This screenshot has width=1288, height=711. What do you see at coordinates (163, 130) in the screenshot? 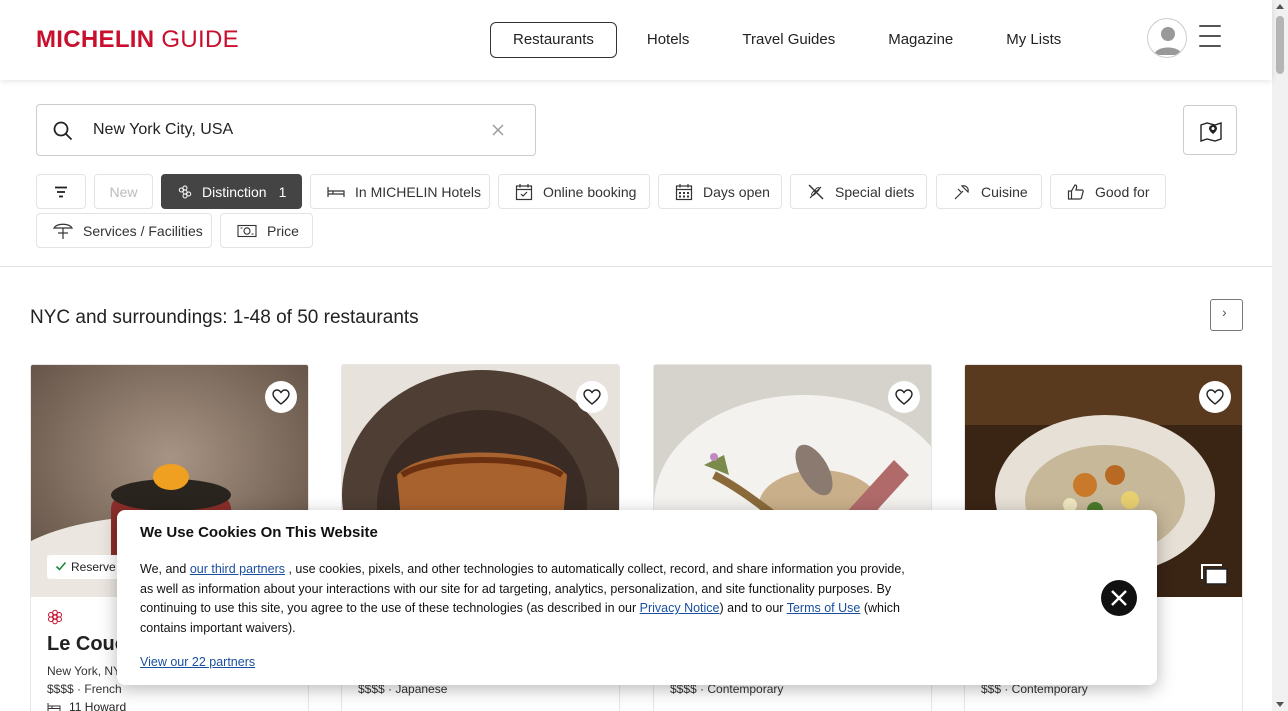
I see `search-input: New York City, USA` at bounding box center [163, 130].